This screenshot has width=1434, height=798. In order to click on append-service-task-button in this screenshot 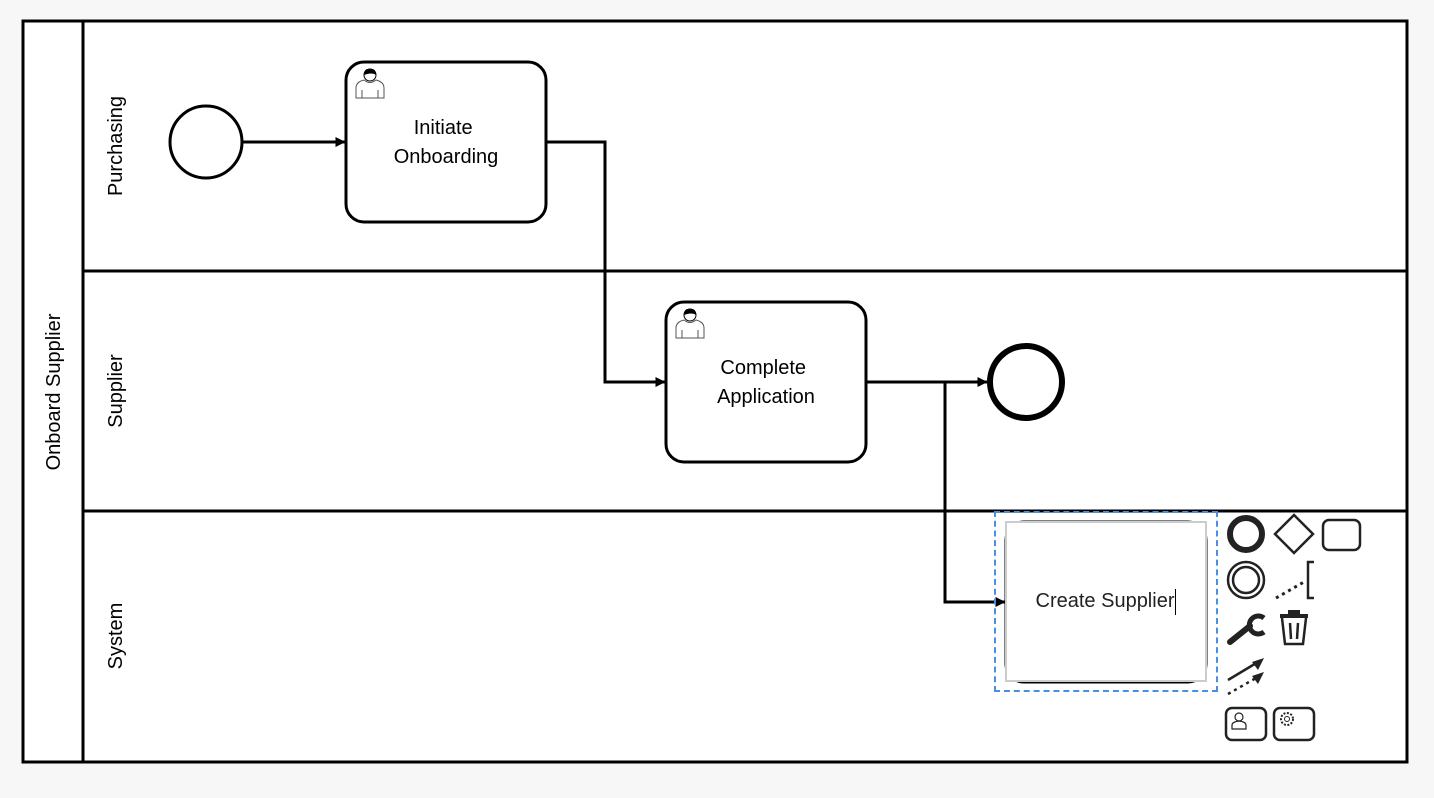, I will do `click(1294, 724)`.